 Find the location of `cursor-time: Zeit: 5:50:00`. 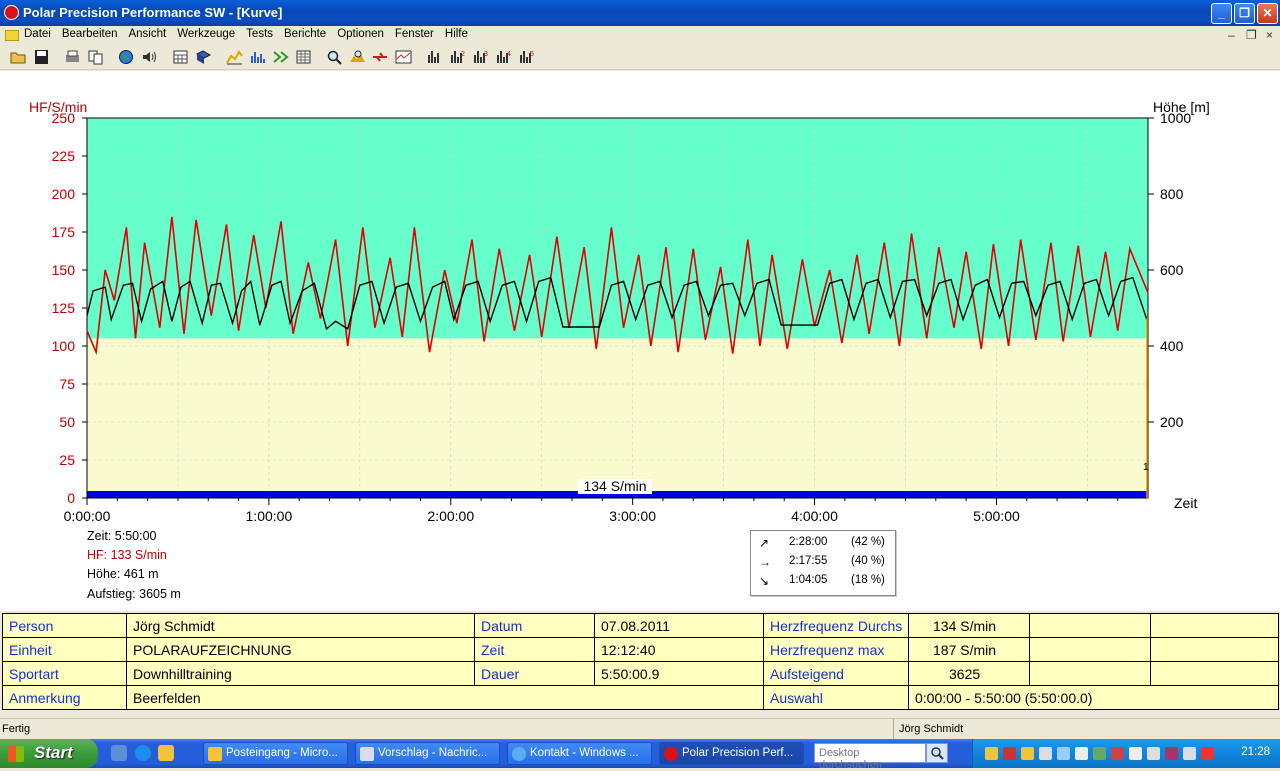

cursor-time: Zeit: 5:50:00 is located at coordinates (122, 536).